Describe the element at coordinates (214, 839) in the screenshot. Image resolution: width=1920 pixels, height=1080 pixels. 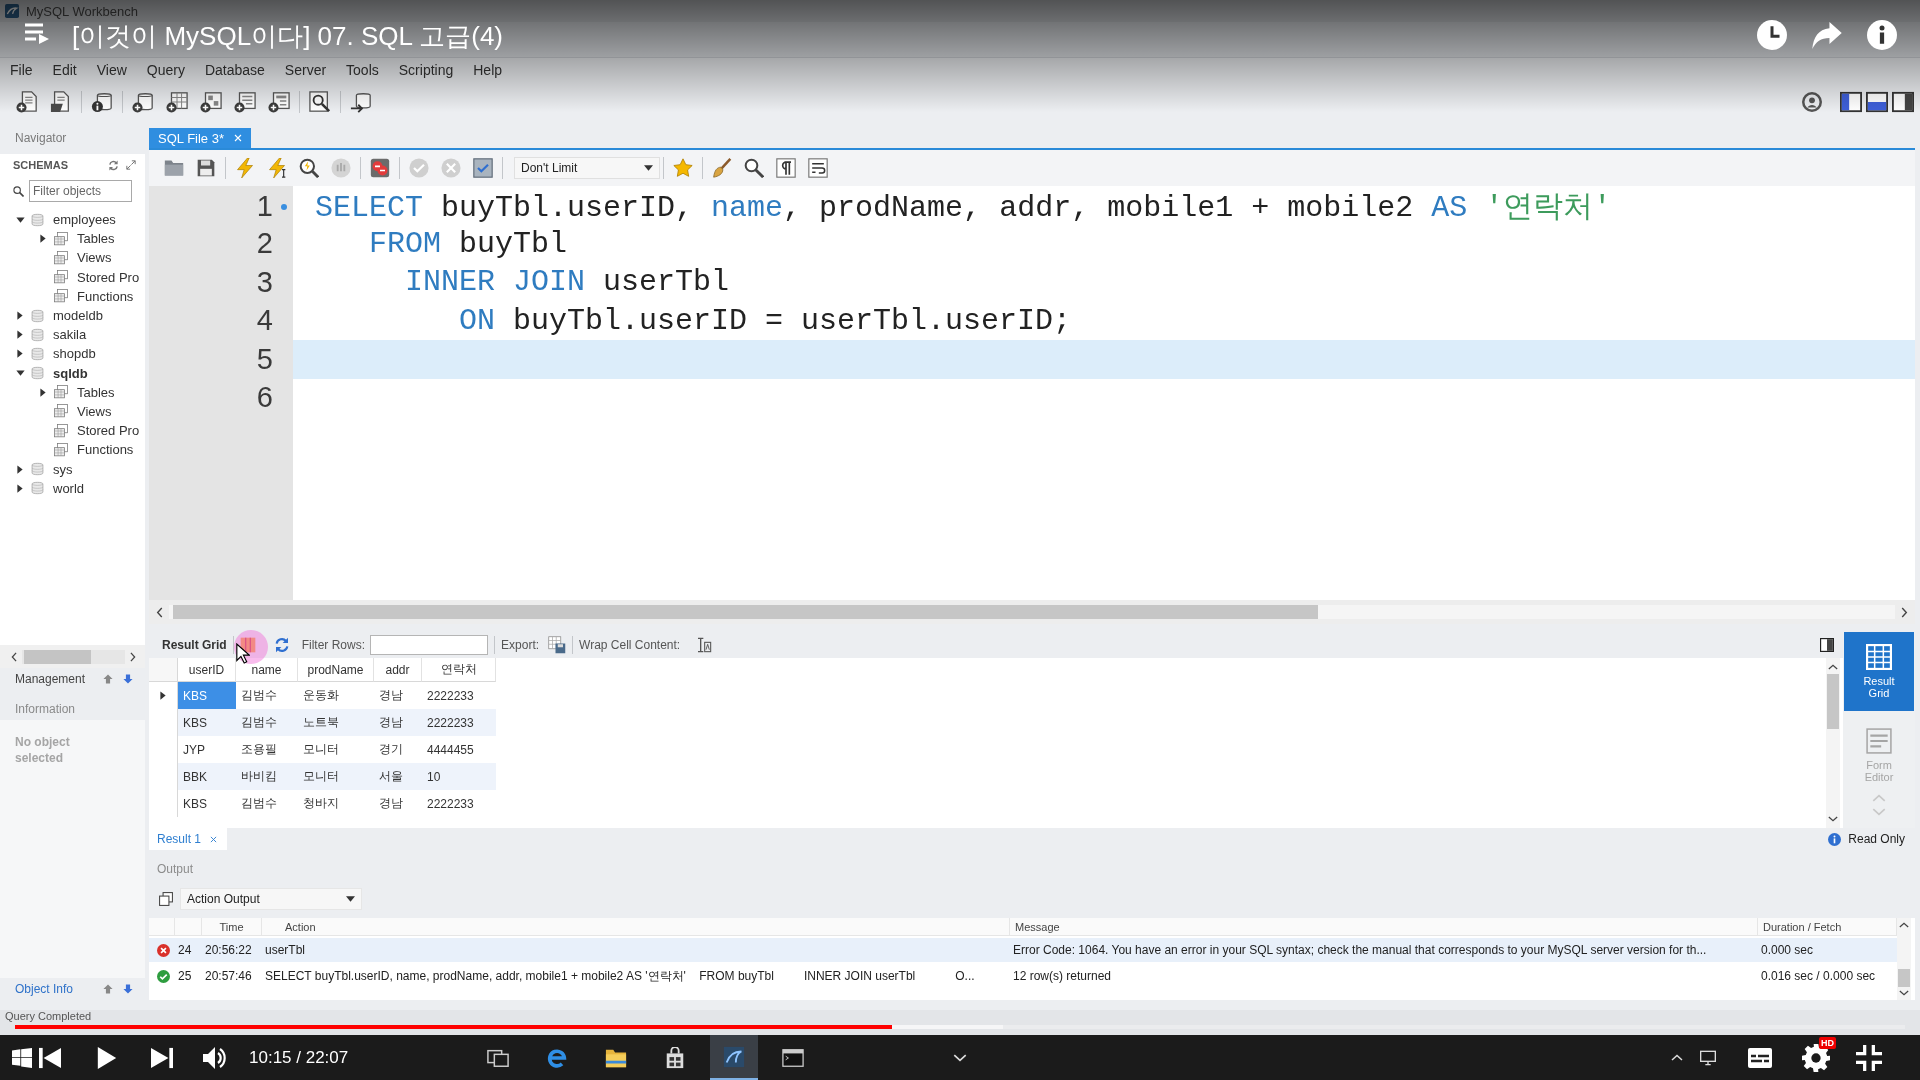
I see `close-icon` at that location.